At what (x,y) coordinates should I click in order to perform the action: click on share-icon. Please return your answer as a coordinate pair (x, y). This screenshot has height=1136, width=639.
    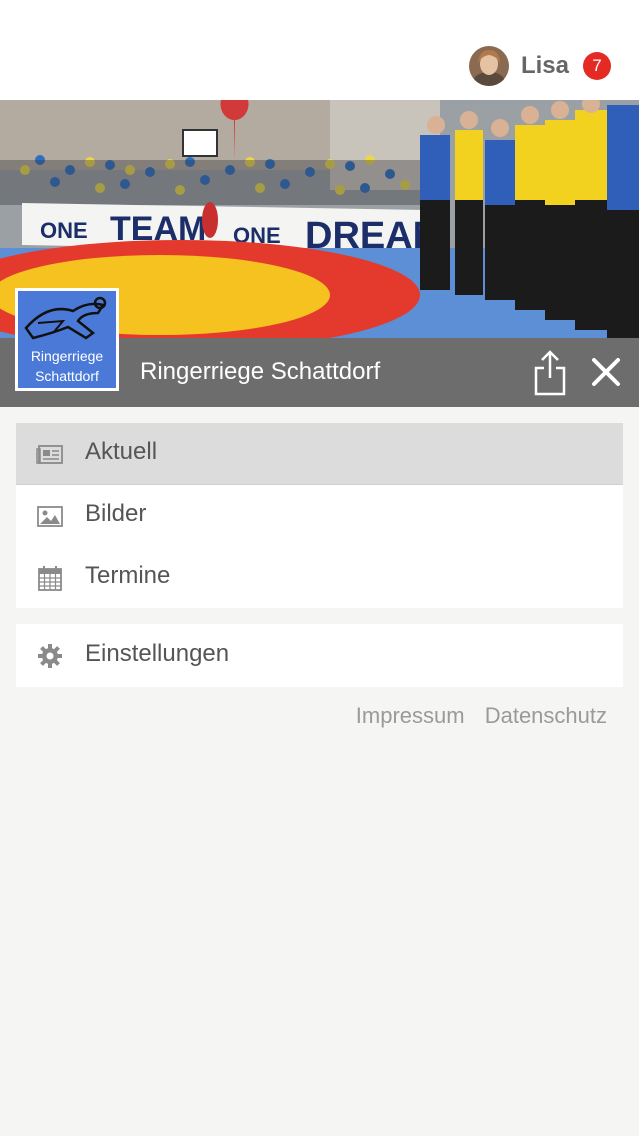
    Looking at the image, I should click on (550, 373).